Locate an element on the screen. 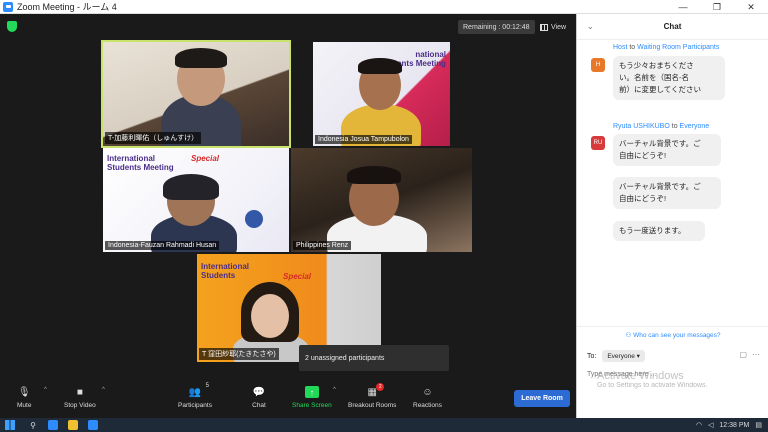  participant-name: Philippines Renz is located at coordinates (322, 245).